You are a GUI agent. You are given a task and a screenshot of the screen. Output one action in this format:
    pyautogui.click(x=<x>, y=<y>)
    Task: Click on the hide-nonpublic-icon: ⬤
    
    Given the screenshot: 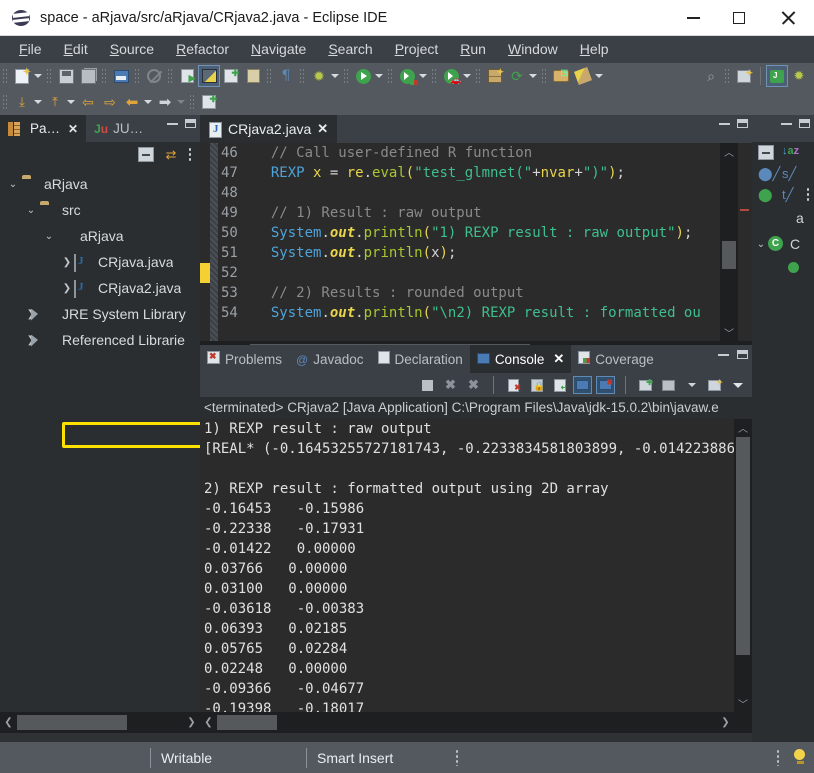 What is the action you would take?
    pyautogui.click(x=766, y=194)
    